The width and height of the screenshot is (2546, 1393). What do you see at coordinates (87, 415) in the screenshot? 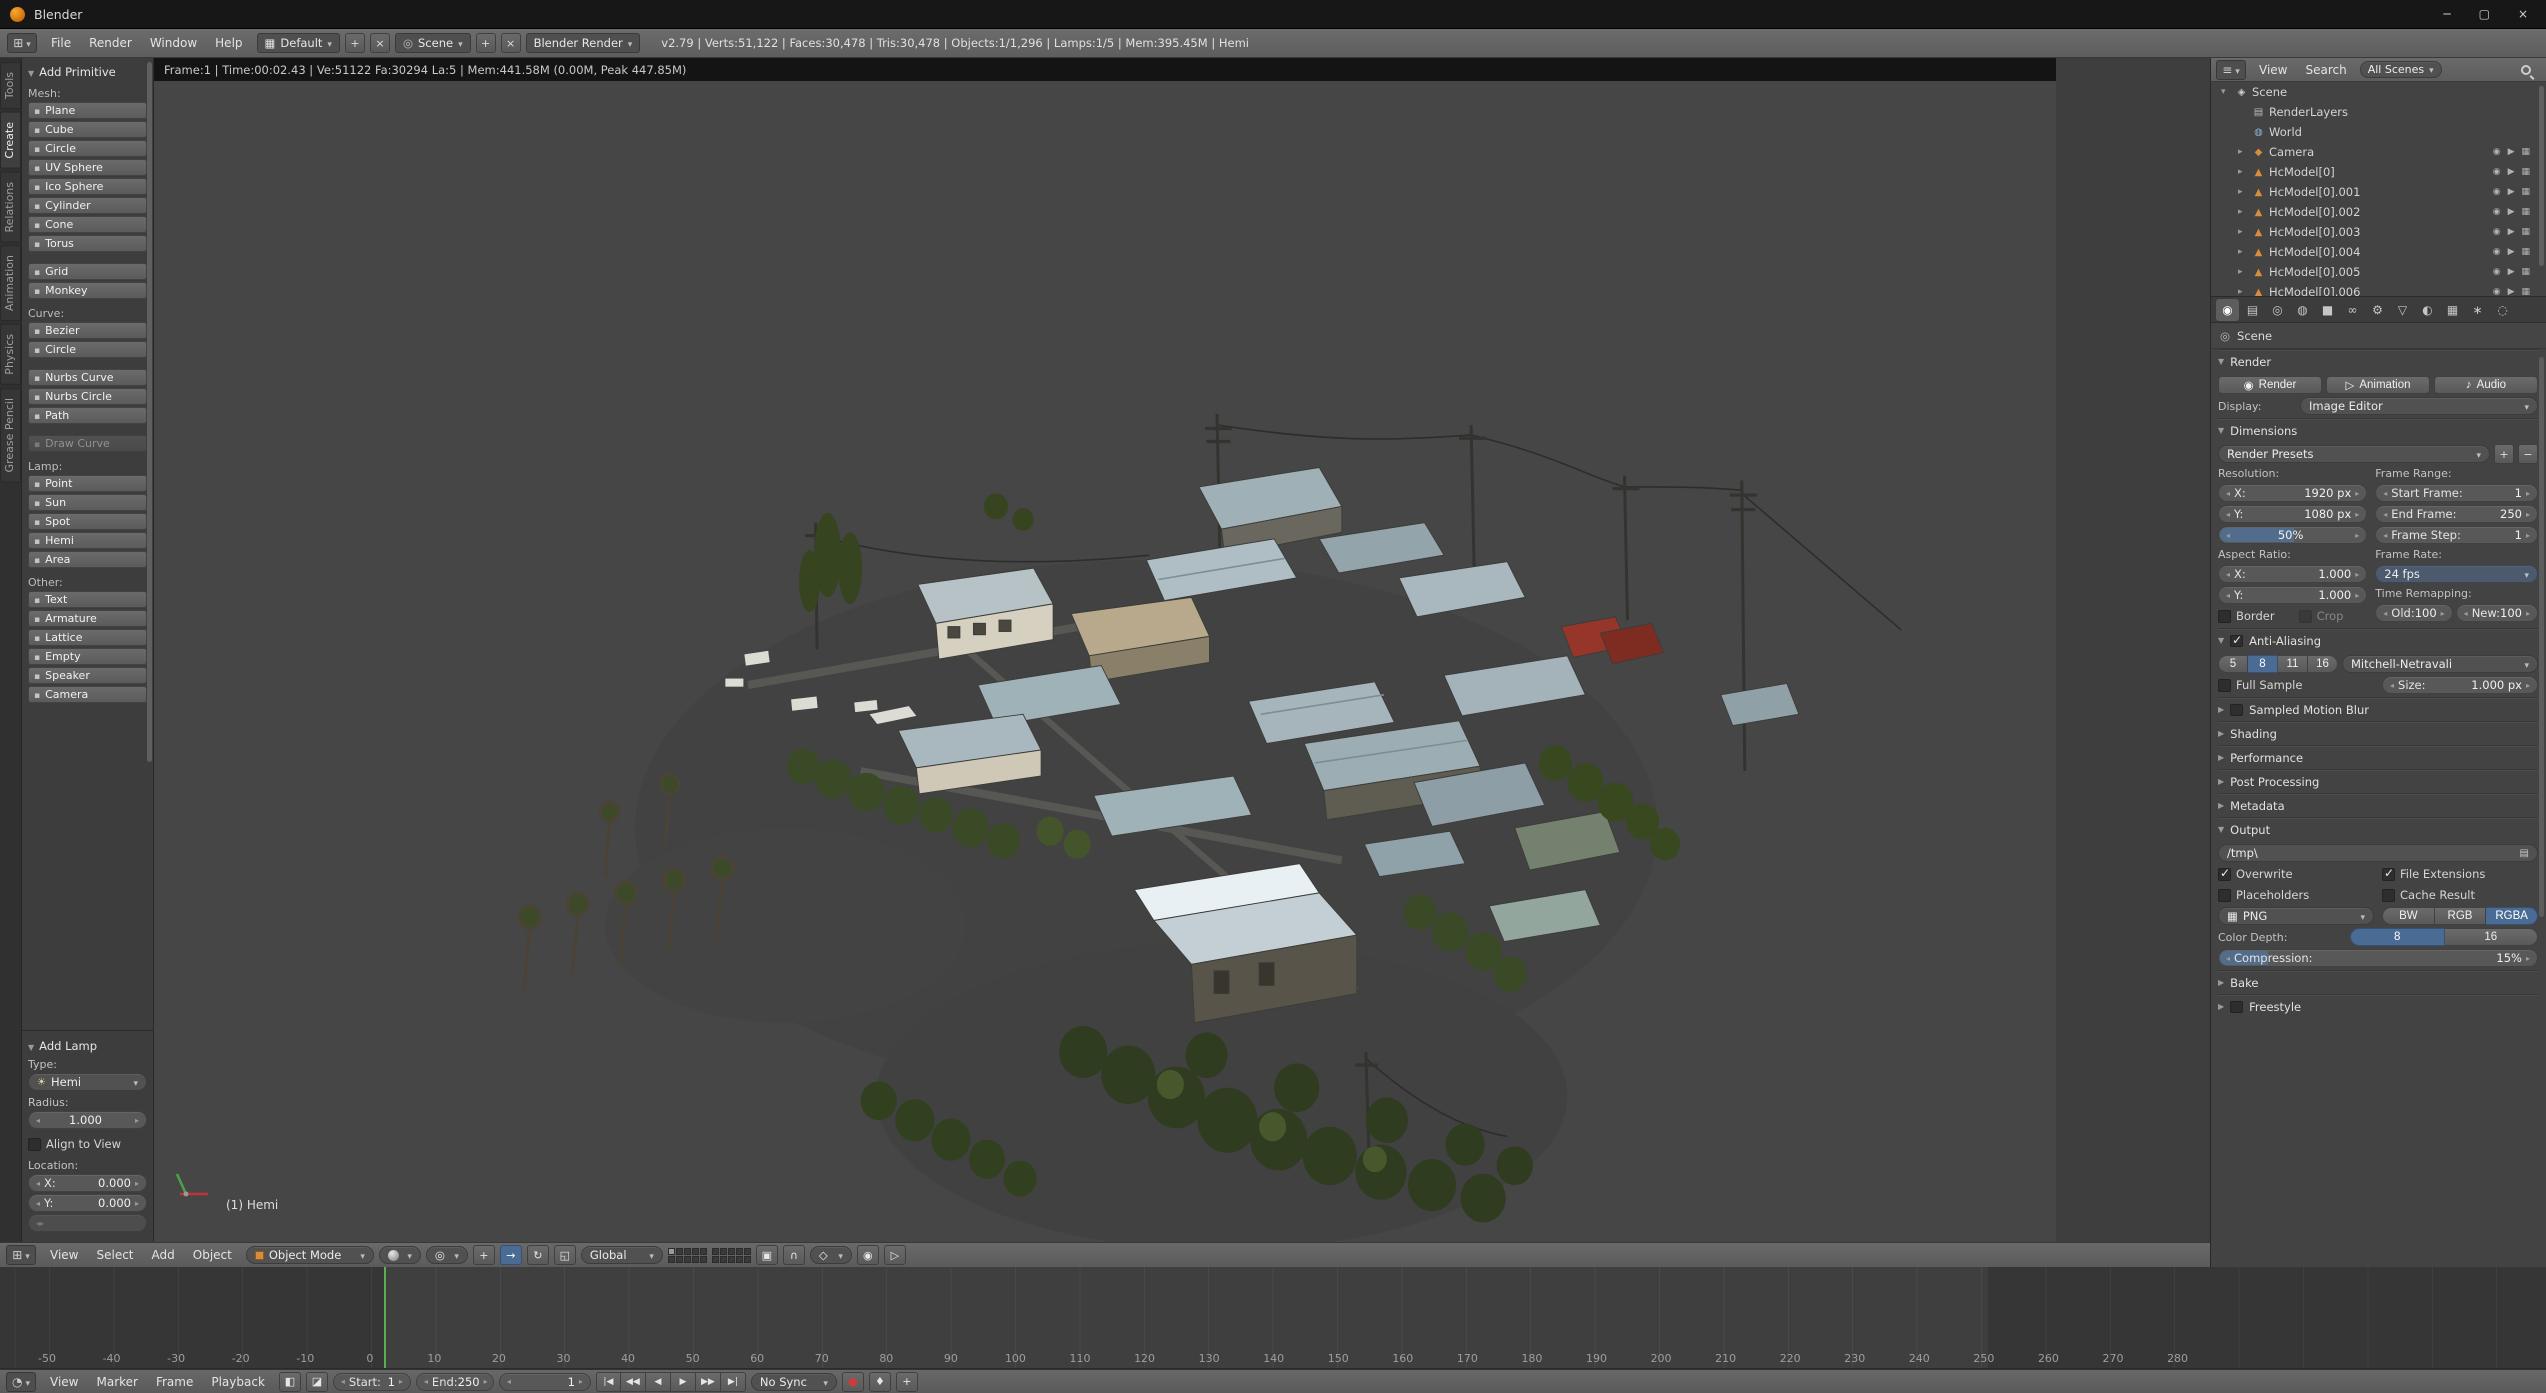
I see `tool-button: Path` at bounding box center [87, 415].